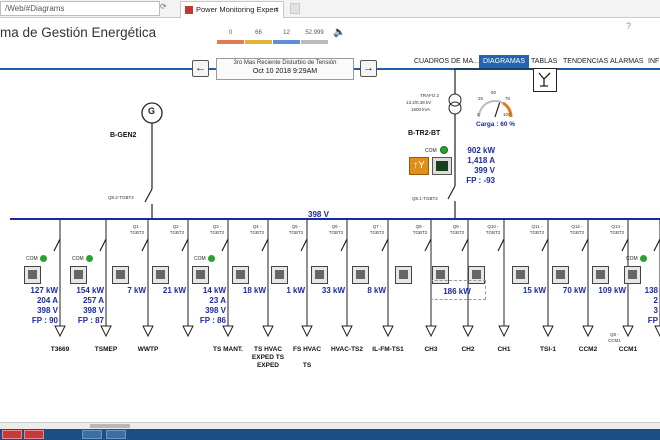  I want to click on feeder-name: TSMEP, so click(106, 349).